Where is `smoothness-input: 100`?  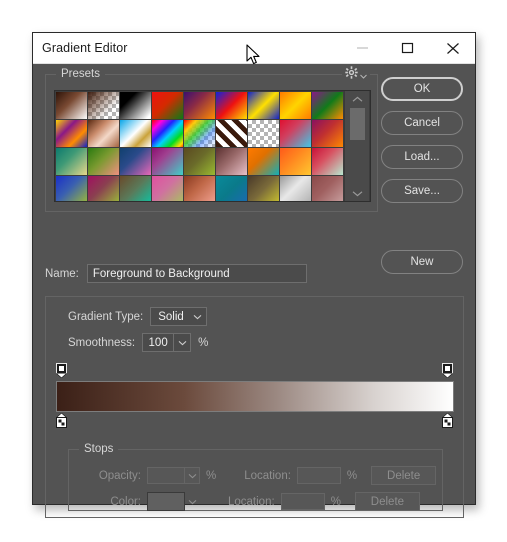 smoothness-input: 100 is located at coordinates (167, 342).